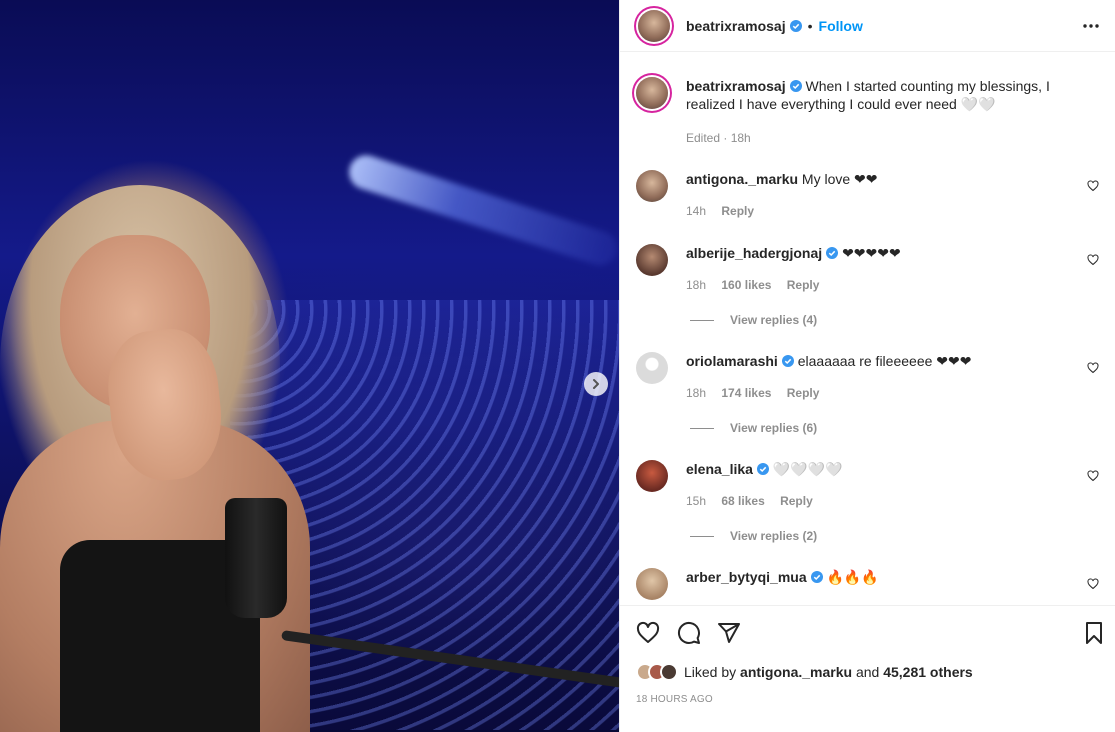  I want to click on comment-text: elaaaaaa re fileeeeee ❤❤❤, so click(884, 361).